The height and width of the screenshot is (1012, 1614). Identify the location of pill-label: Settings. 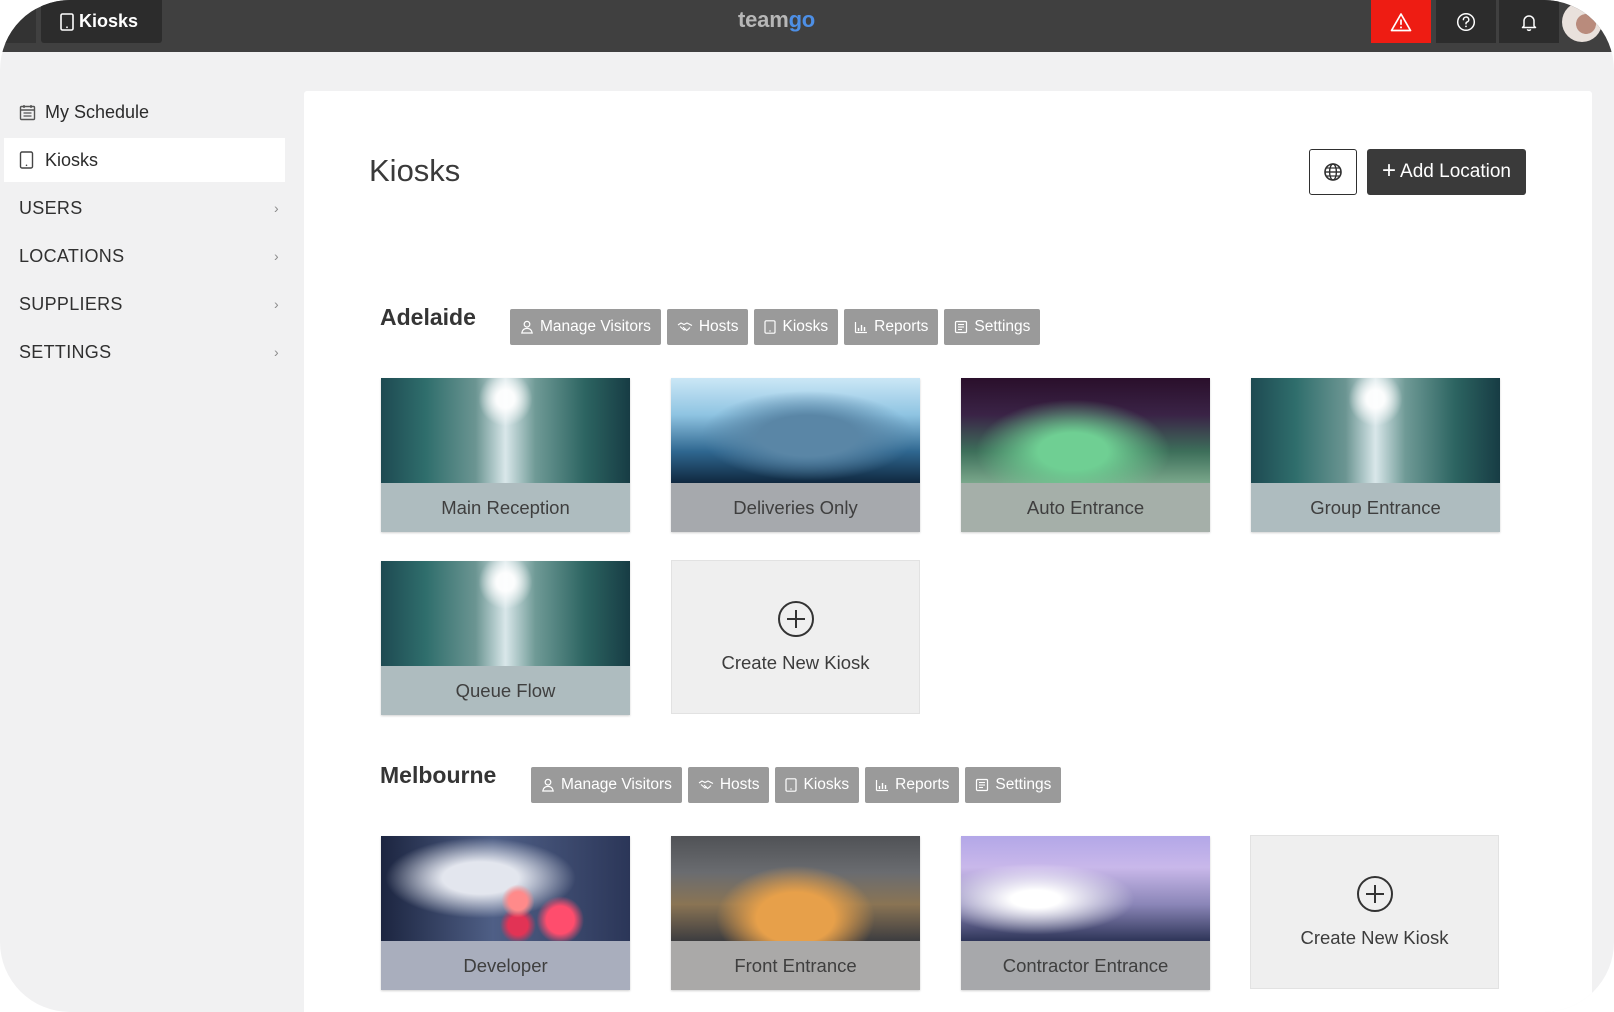
(1023, 784).